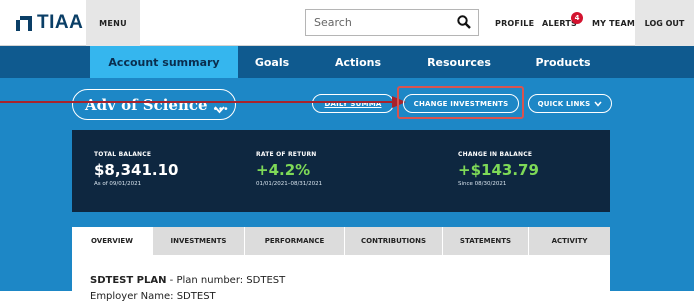 Image resolution: width=694 pixels, height=303 pixels. What do you see at coordinates (482, 184) in the screenshot?
I see `change-in-balance-since: Since 08/30/2021` at bounding box center [482, 184].